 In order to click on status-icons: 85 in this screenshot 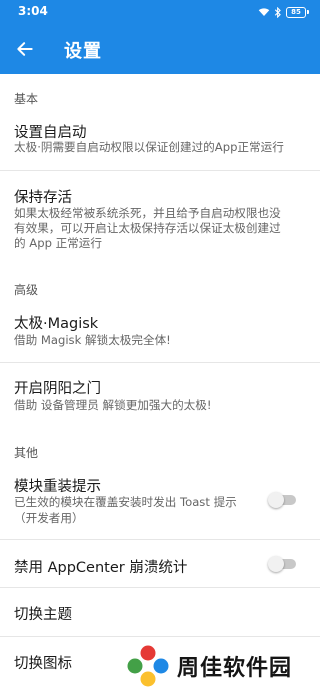, I will do `click(283, 12)`.